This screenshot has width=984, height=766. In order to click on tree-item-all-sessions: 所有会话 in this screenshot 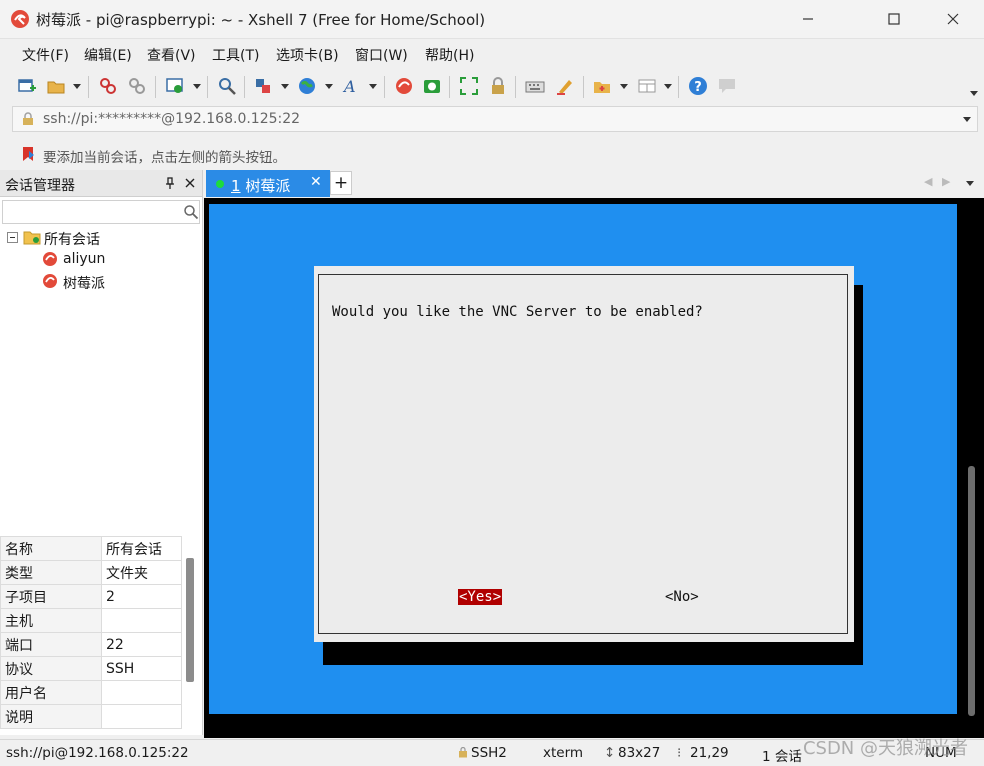, I will do `click(72, 239)`.